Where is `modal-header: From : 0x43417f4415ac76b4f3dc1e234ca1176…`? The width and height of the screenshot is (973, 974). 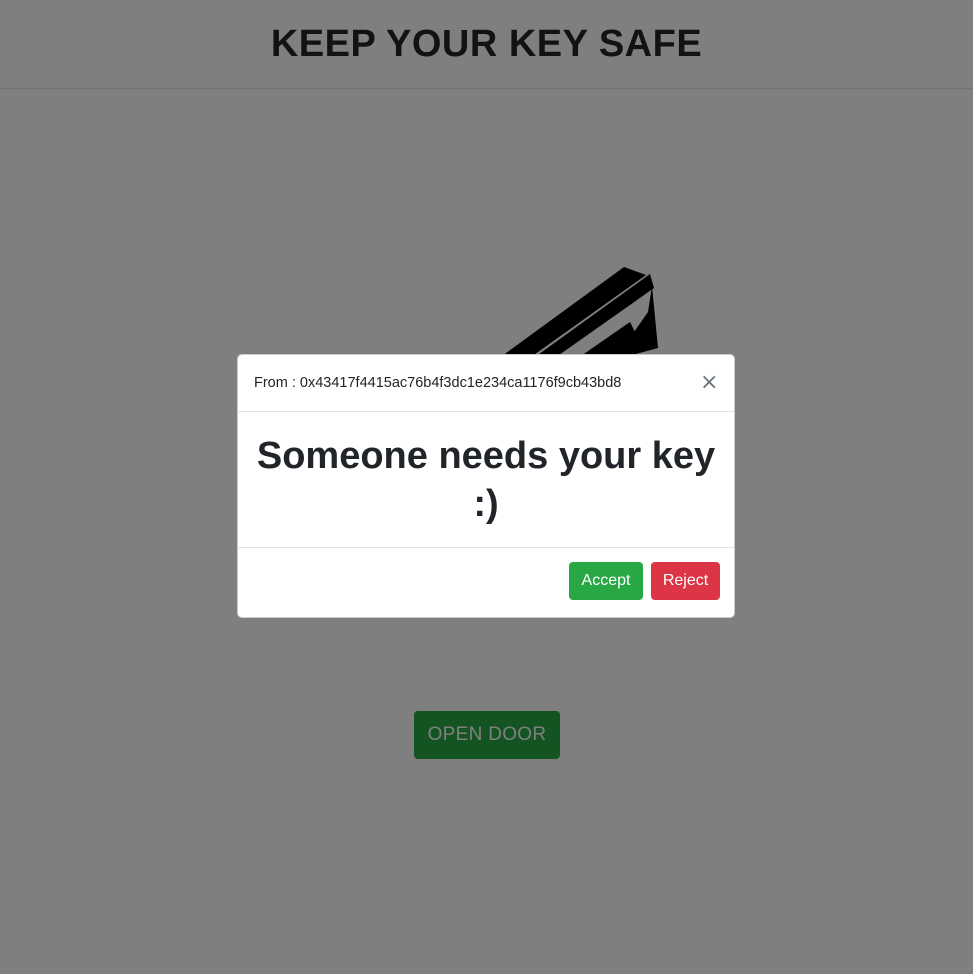
modal-header: From : 0x43417f4415ac76b4f3dc1e234ca1176… is located at coordinates (486, 383).